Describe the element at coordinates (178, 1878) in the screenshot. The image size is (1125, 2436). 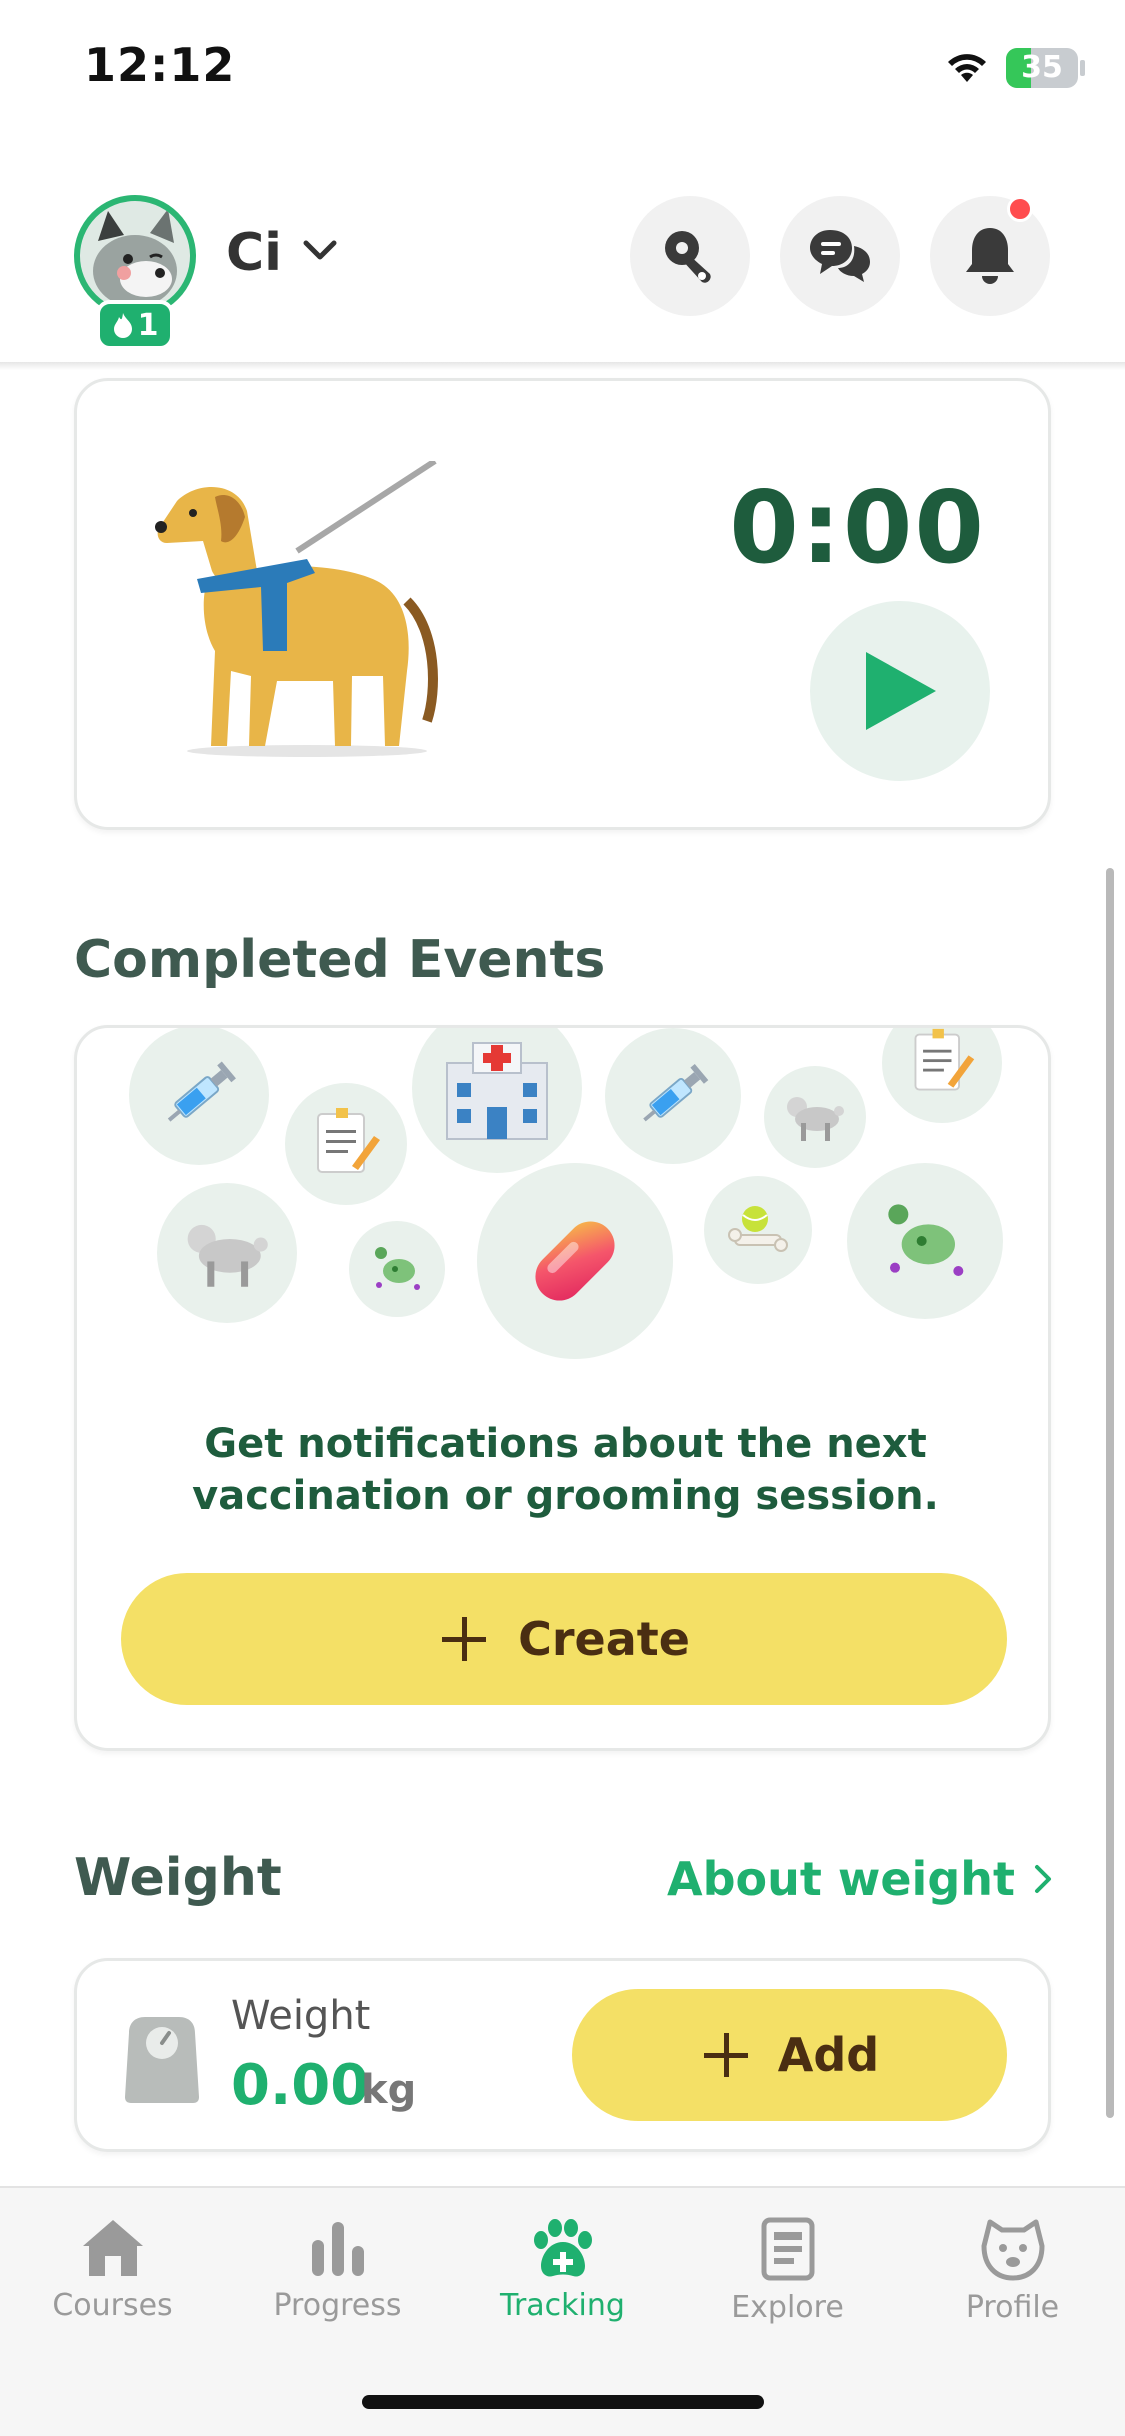
I see `weight-section-title: Weight` at that location.